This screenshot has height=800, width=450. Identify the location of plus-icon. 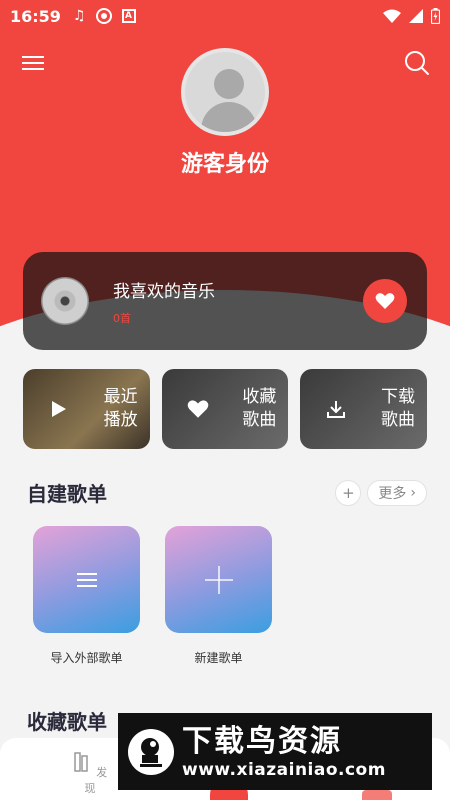
(218, 579).